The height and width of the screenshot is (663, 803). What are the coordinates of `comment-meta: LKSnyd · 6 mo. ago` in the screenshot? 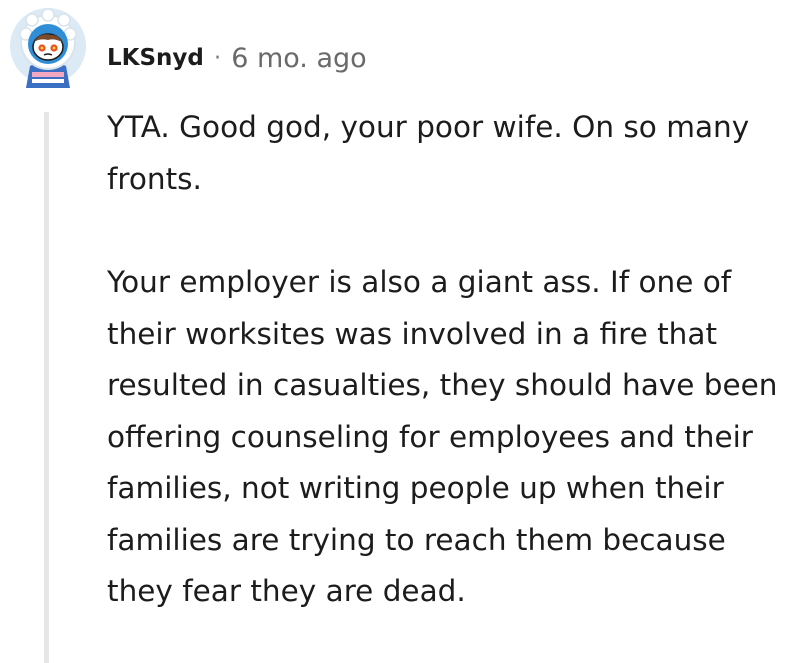 It's located at (237, 58).